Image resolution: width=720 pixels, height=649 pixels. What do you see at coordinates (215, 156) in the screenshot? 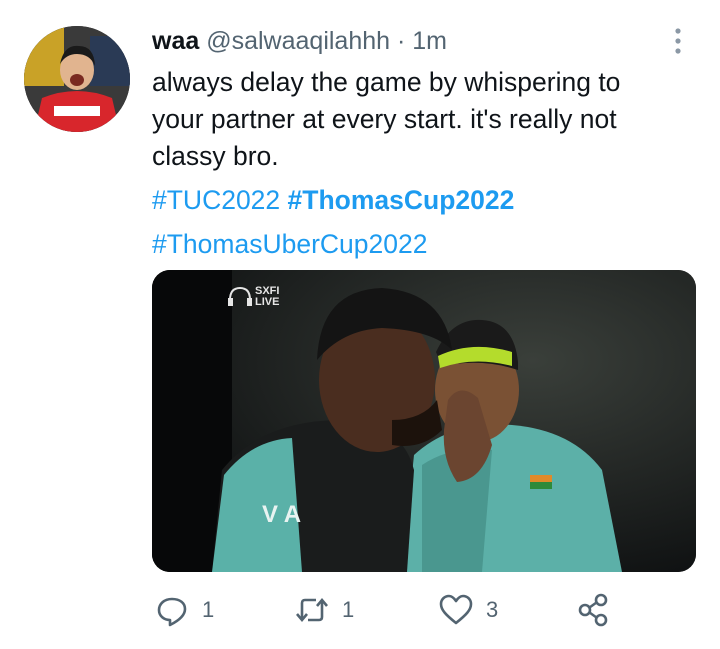
I see `tweet-text-line: classy bro.` at bounding box center [215, 156].